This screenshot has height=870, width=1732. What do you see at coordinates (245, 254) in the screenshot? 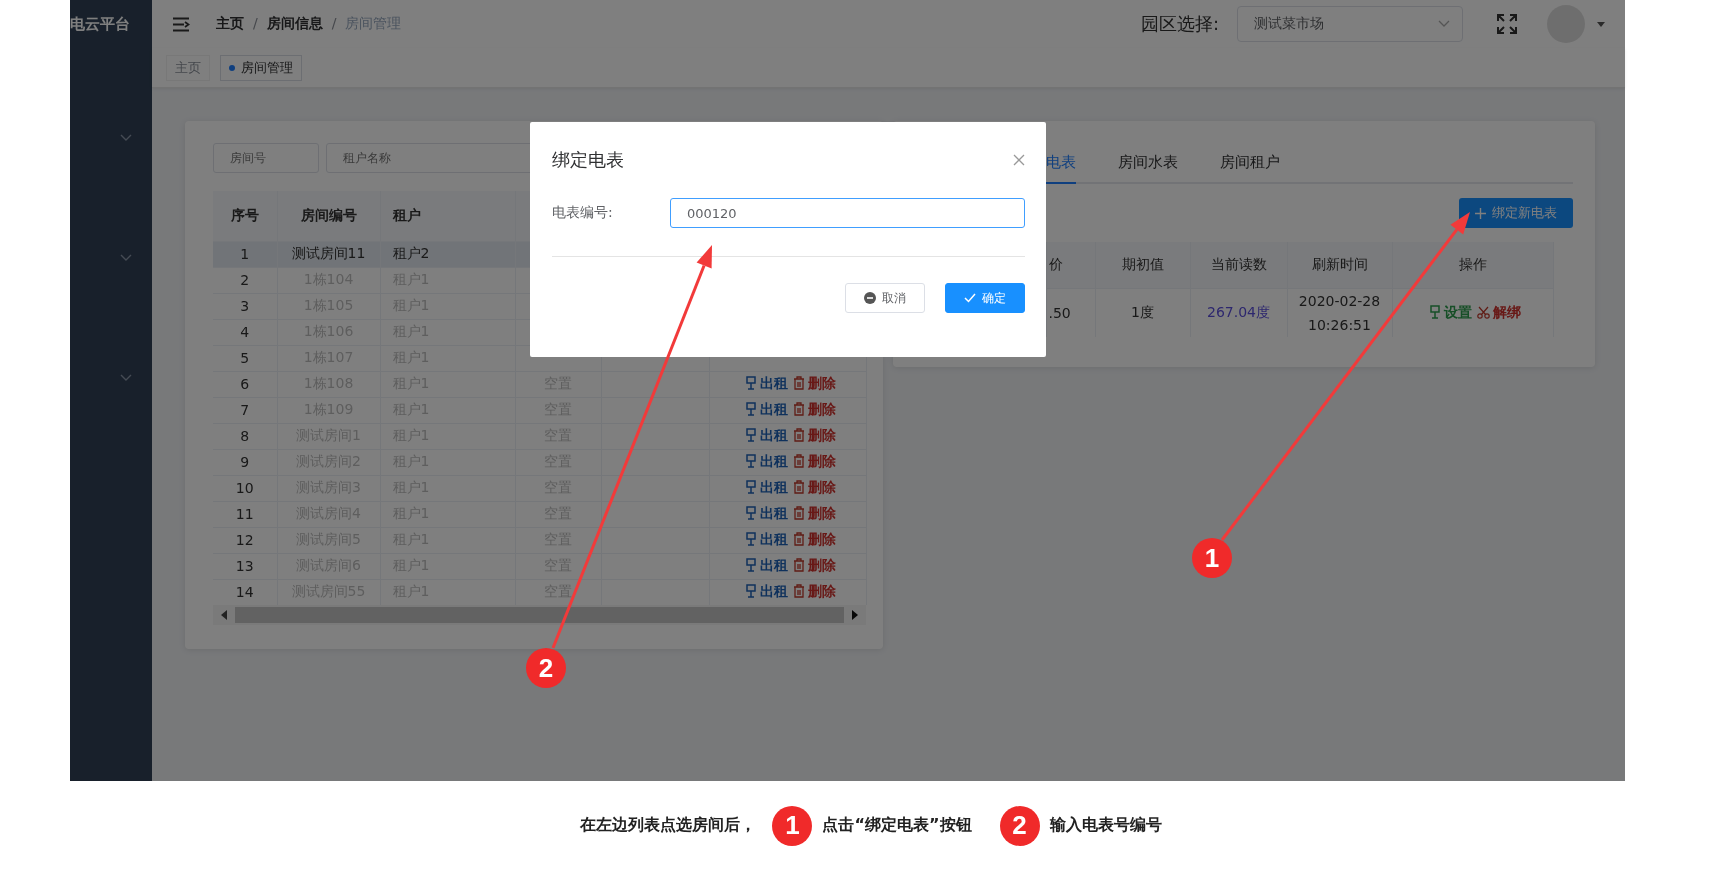
I see `table-cell: 1` at bounding box center [245, 254].